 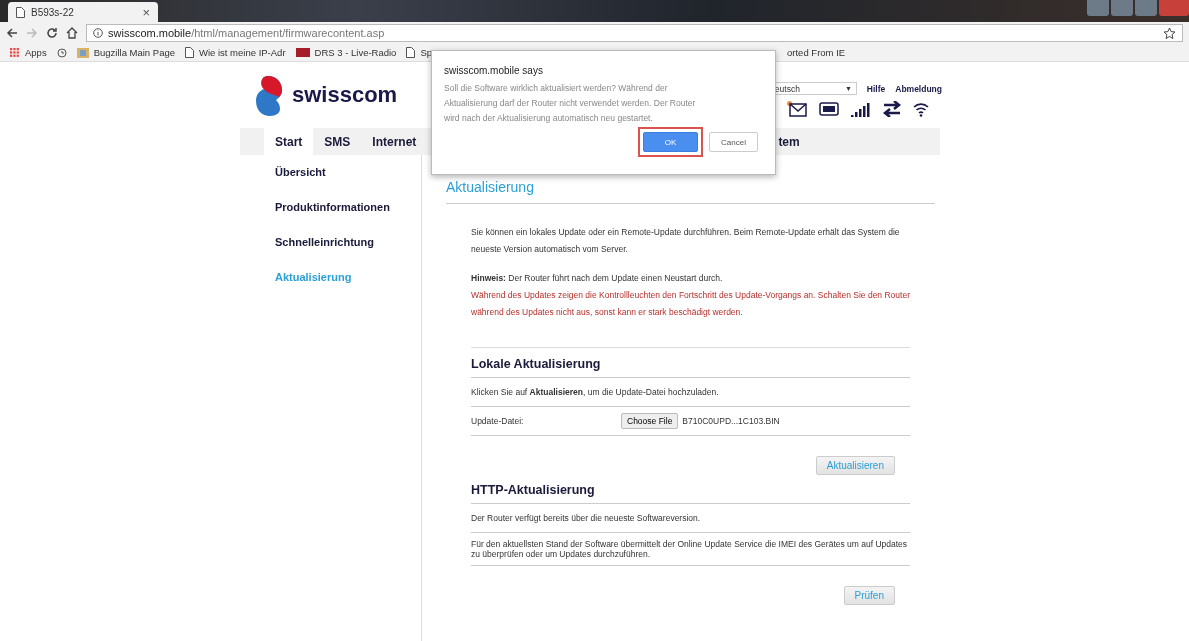 I want to click on header-link: Abmeldung, so click(x=918, y=88).